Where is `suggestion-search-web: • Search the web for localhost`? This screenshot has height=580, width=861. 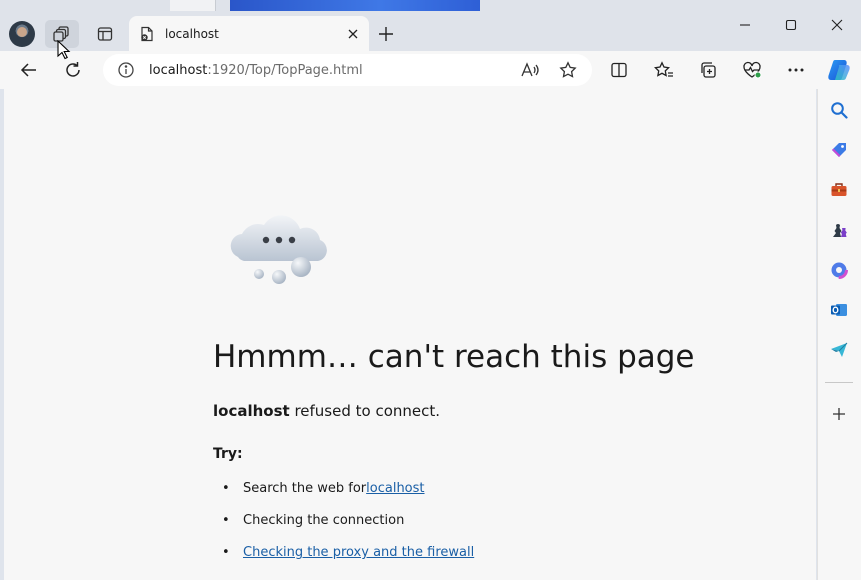
suggestion-search-web: • Search the web for localhost is located at coordinates (323, 488).